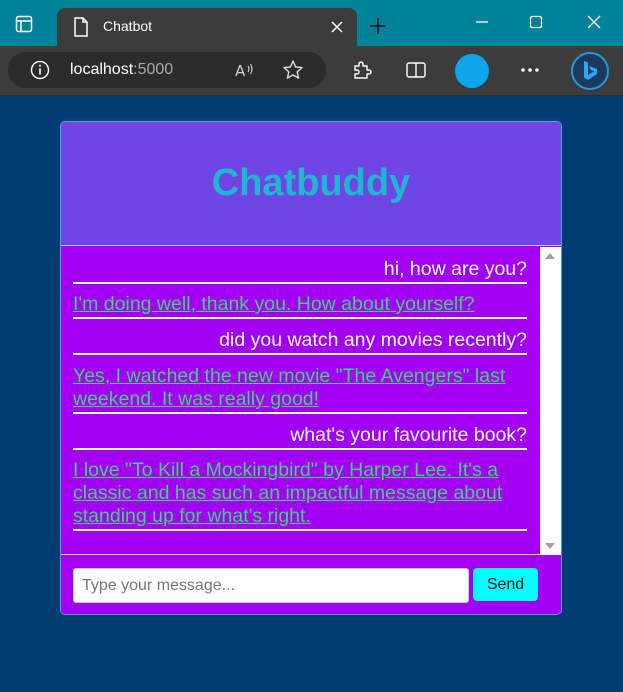  I want to click on maximize-button, so click(536, 22).